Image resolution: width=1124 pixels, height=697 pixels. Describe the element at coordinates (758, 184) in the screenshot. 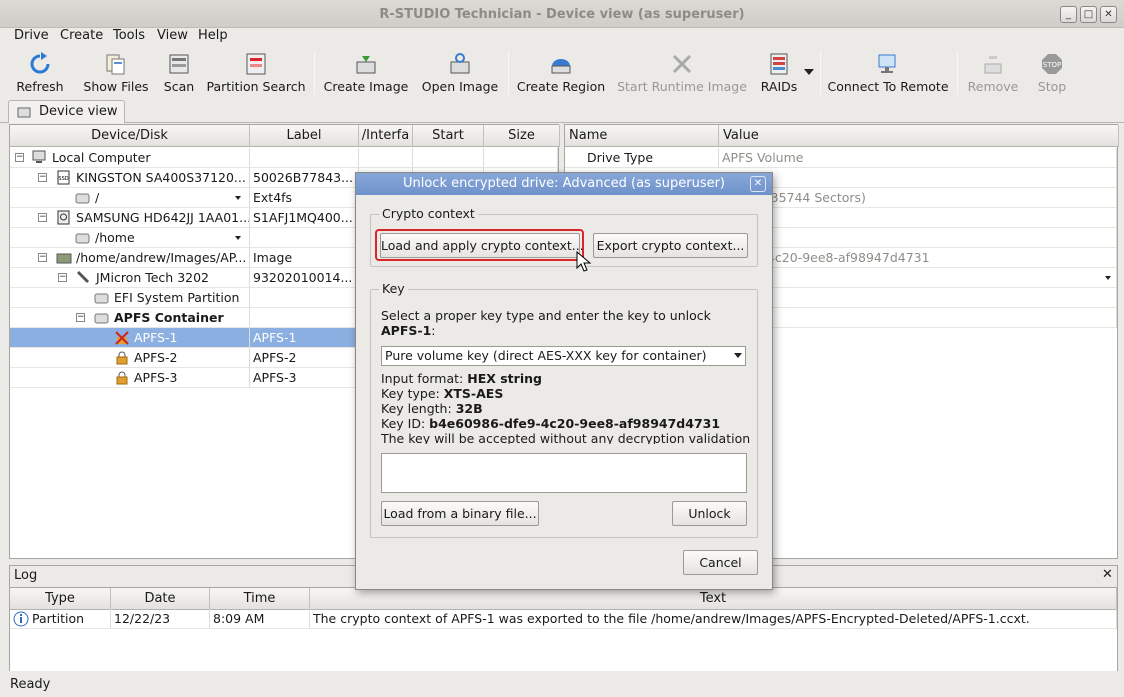

I see `dialog-close-button: ✕` at that location.